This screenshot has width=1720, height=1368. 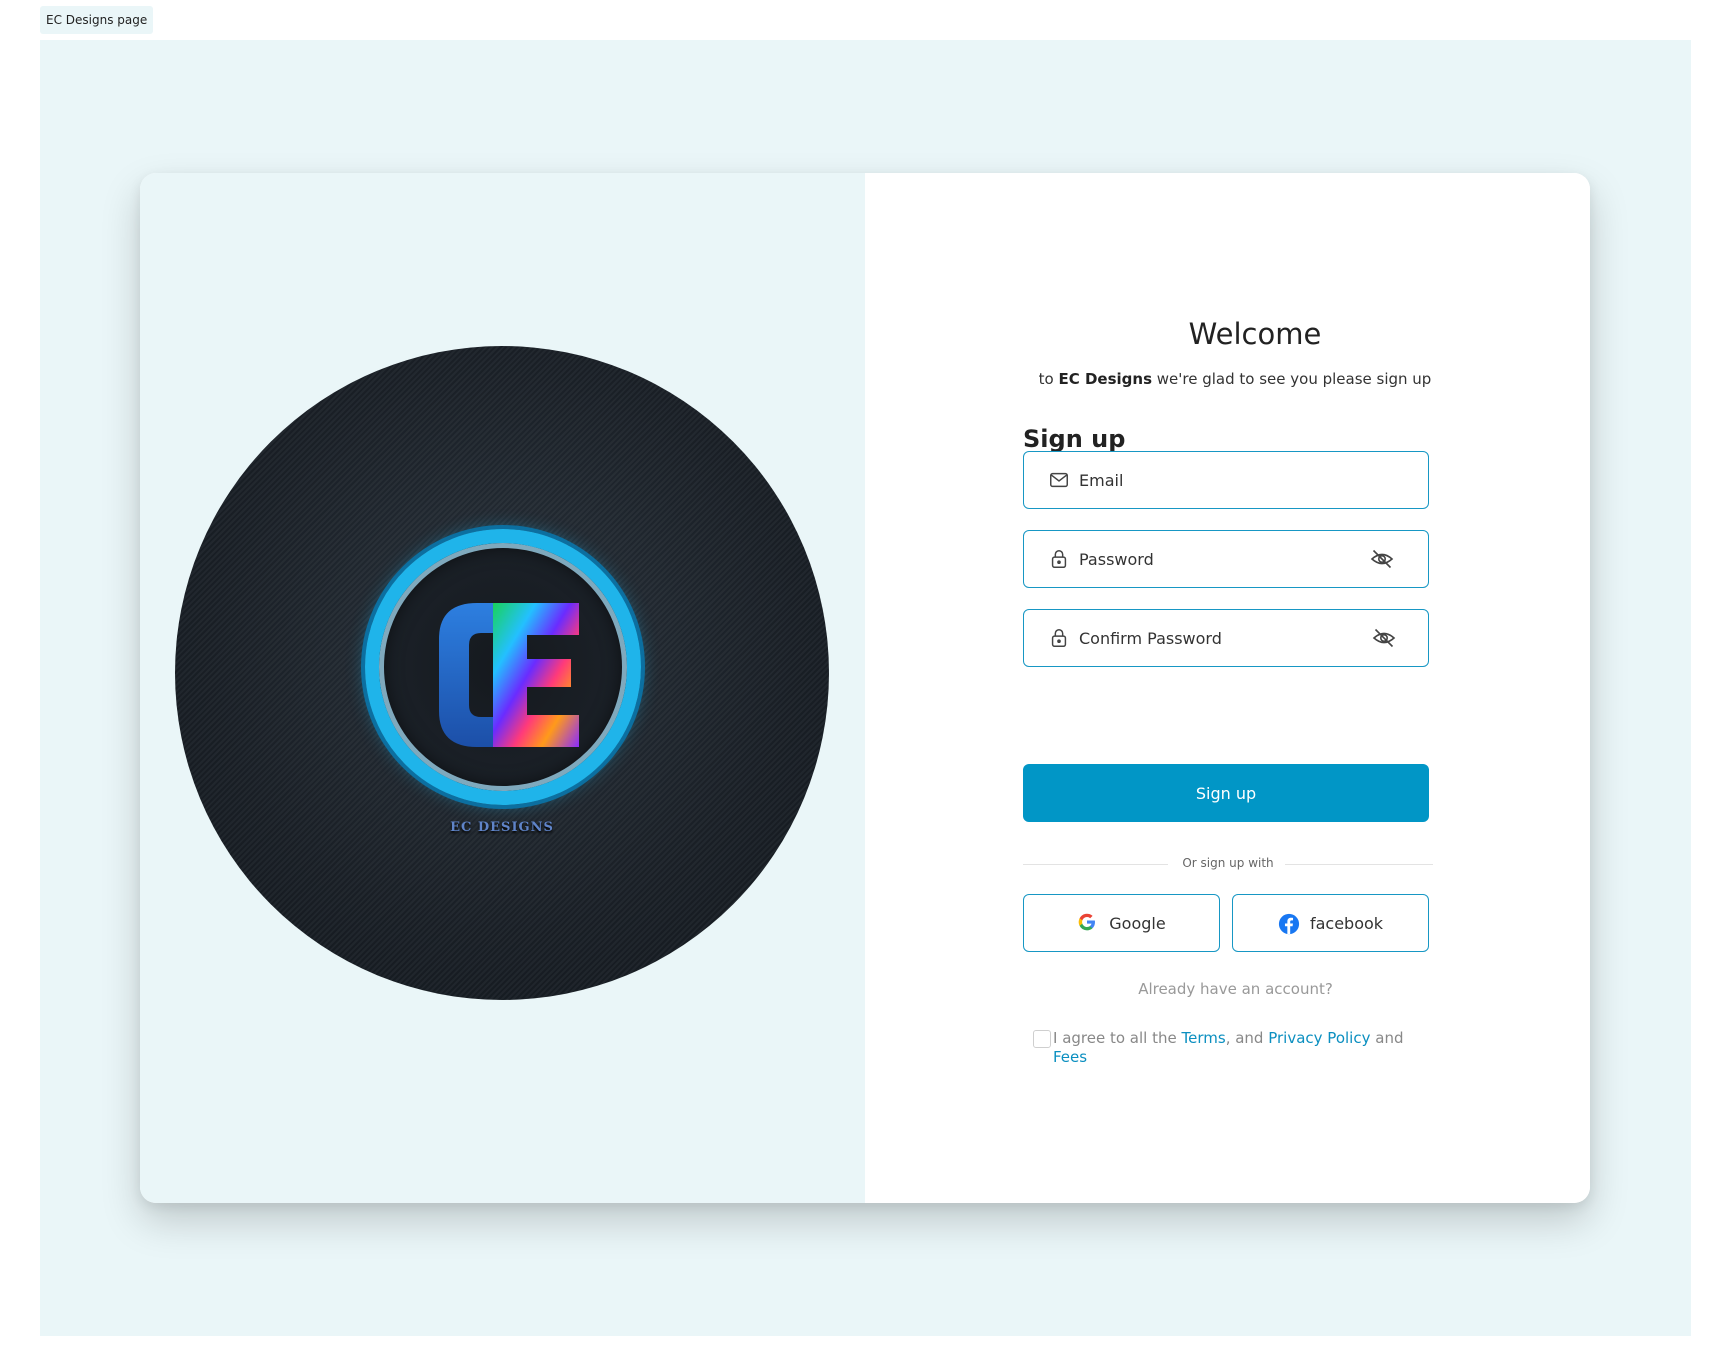 I want to click on password-field, so click(x=1226, y=559).